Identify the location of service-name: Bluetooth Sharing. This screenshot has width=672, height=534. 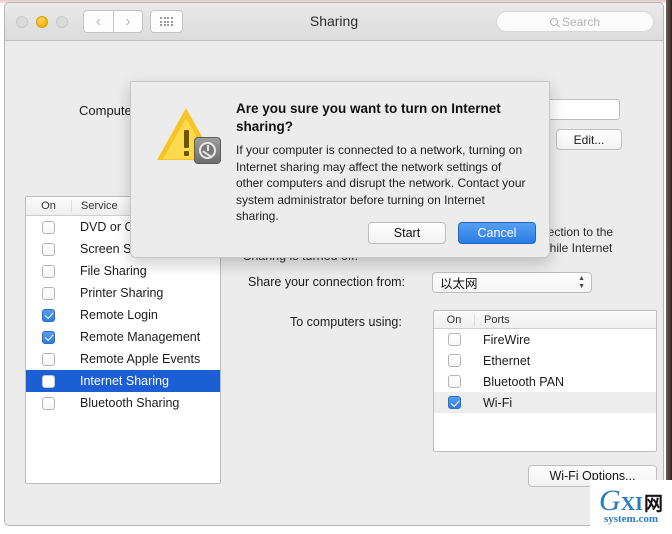
(130, 403).